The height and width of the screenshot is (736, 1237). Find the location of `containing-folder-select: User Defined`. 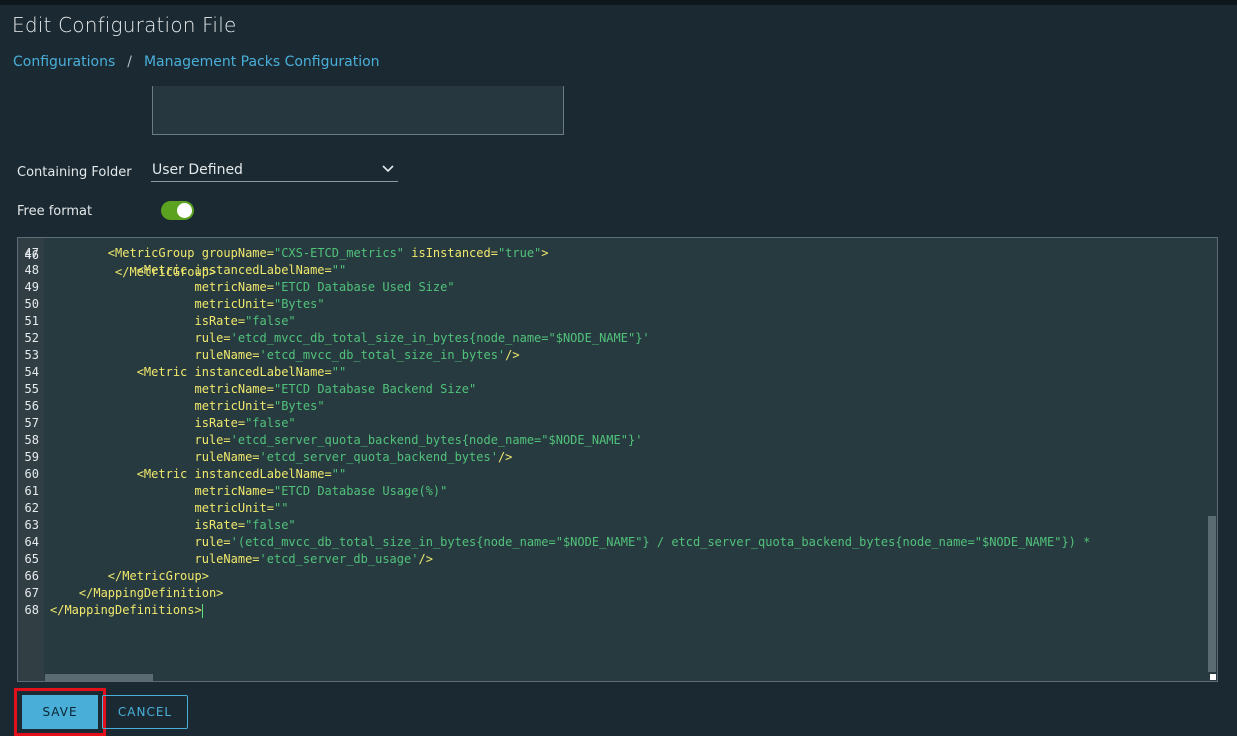

containing-folder-select: User Defined is located at coordinates (274, 171).